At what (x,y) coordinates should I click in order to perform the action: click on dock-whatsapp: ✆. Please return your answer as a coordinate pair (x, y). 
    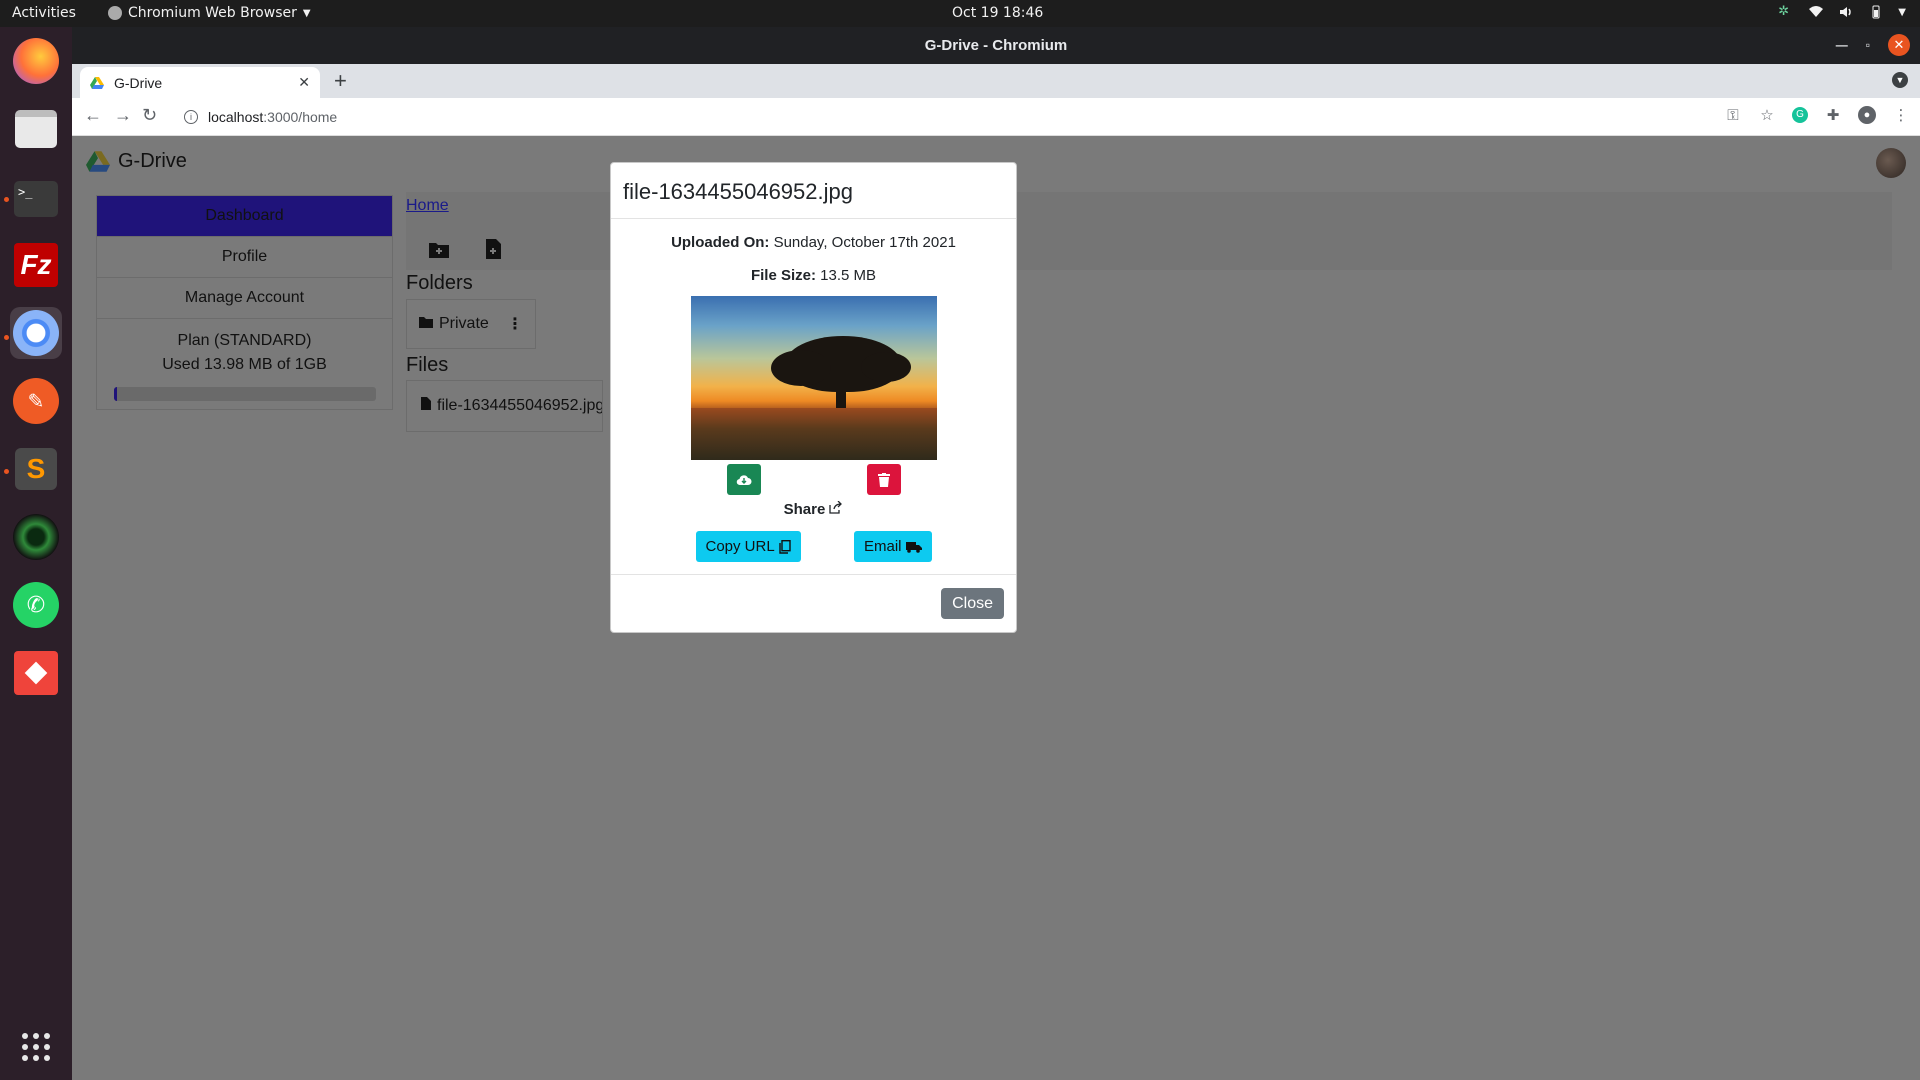
    Looking at the image, I should click on (36, 605).